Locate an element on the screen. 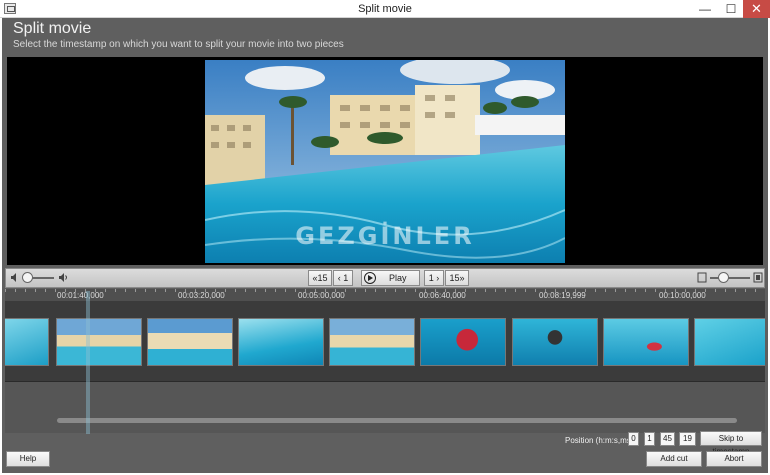  volume-slider-knob is located at coordinates (27, 277).